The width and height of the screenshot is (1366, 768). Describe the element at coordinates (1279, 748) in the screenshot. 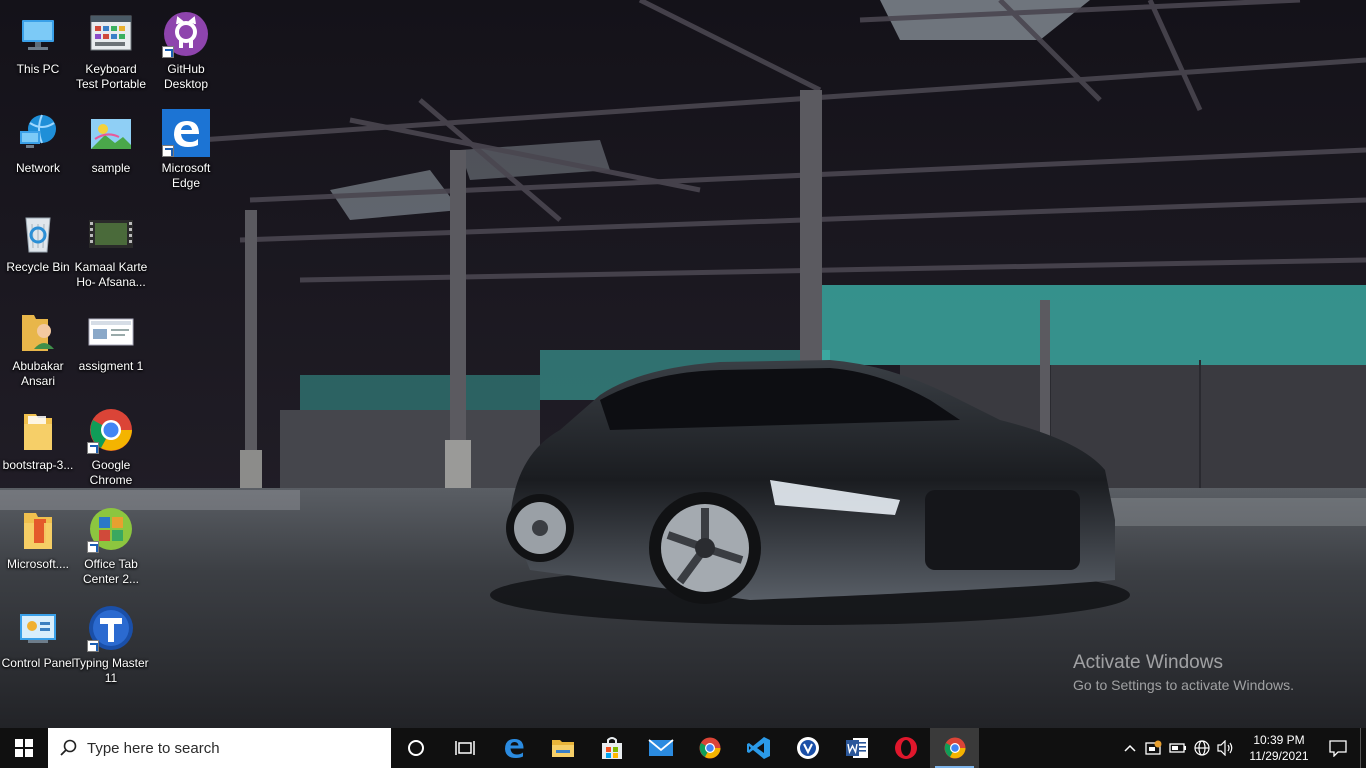

I see `taskbar-clock: 10:39 PM 11/29/2021` at that location.